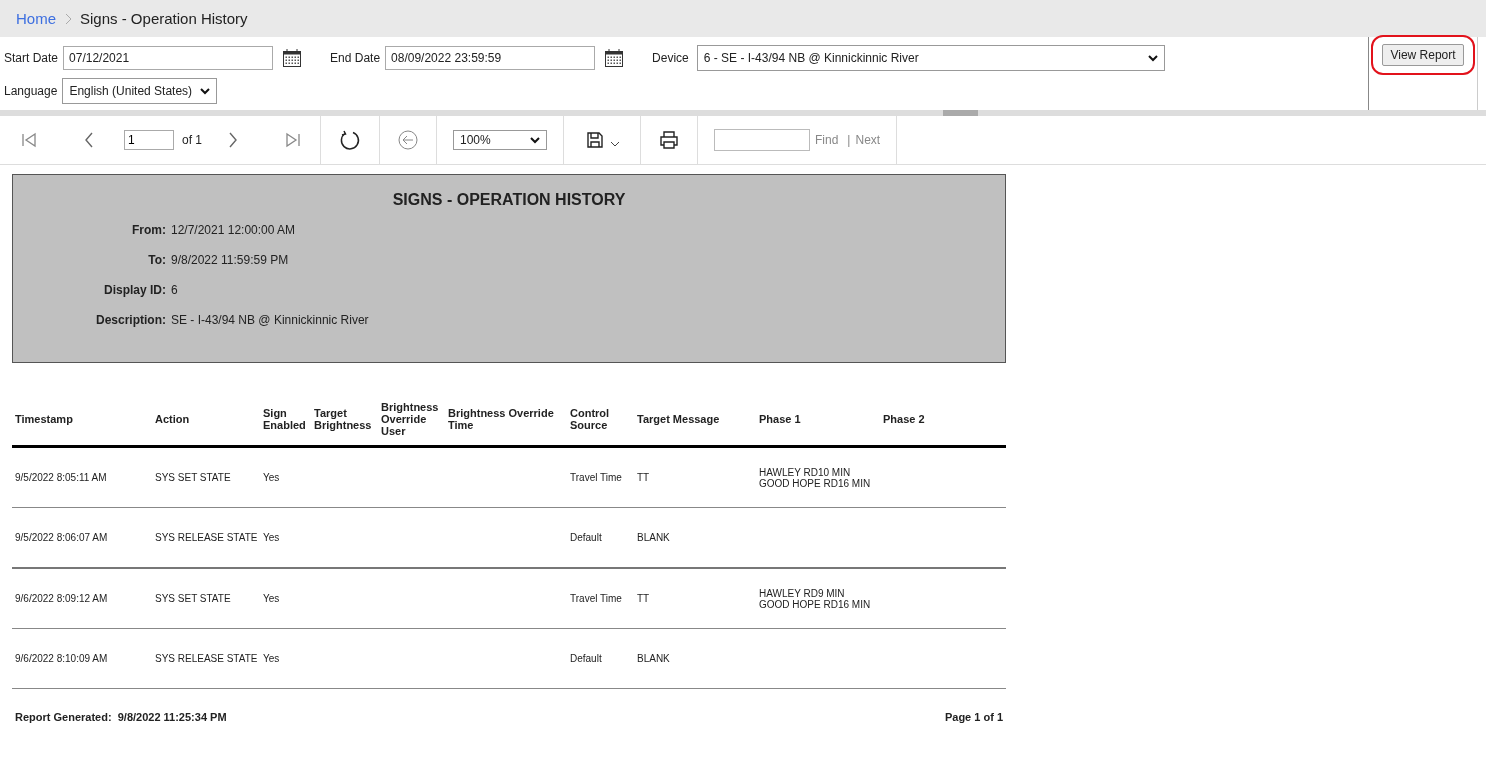  I want to click on column-header: Phase 2, so click(943, 421).